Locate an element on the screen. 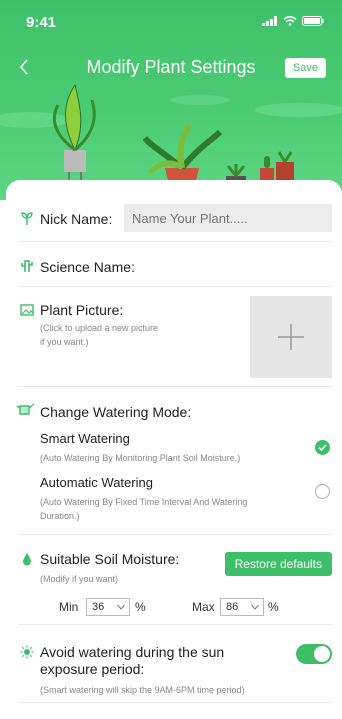  sun-icon is located at coordinates (27, 652).